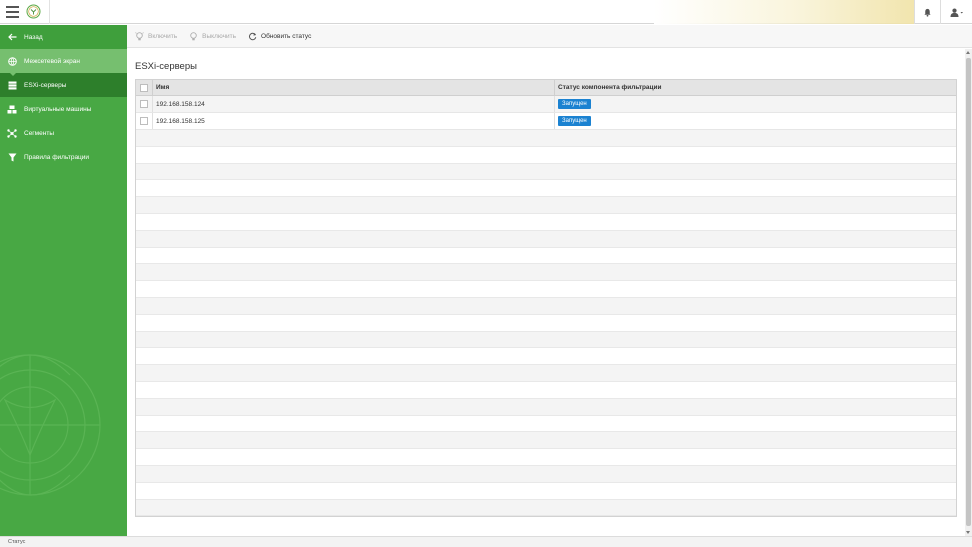 The width and height of the screenshot is (972, 547). What do you see at coordinates (163, 36) in the screenshot?
I see `enable-button-label: Включить` at bounding box center [163, 36].